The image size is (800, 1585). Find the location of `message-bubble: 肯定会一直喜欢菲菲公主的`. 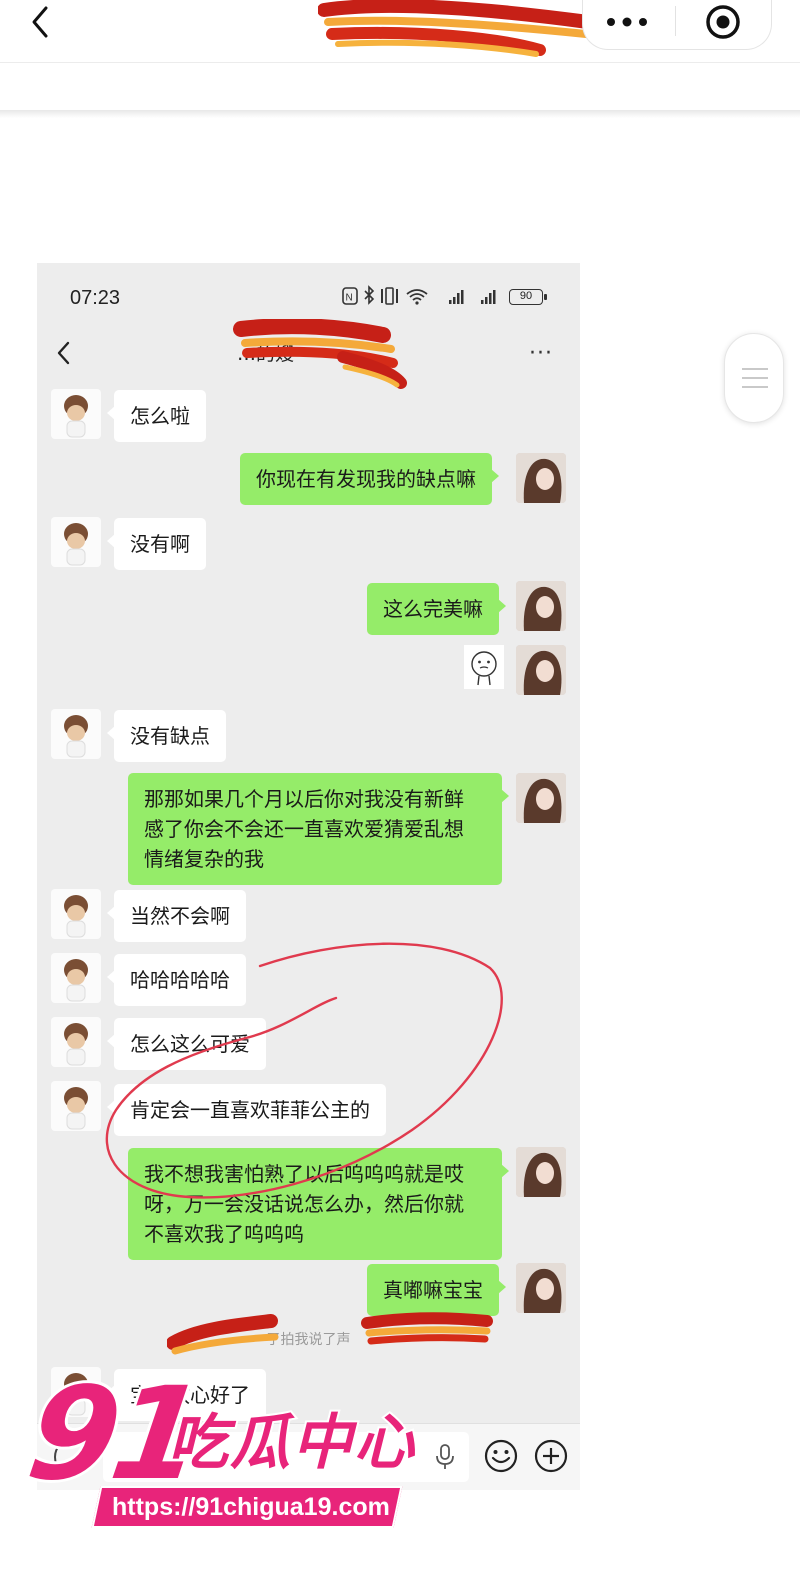

message-bubble: 肯定会一直喜欢菲菲公主的 is located at coordinates (246, 1110).